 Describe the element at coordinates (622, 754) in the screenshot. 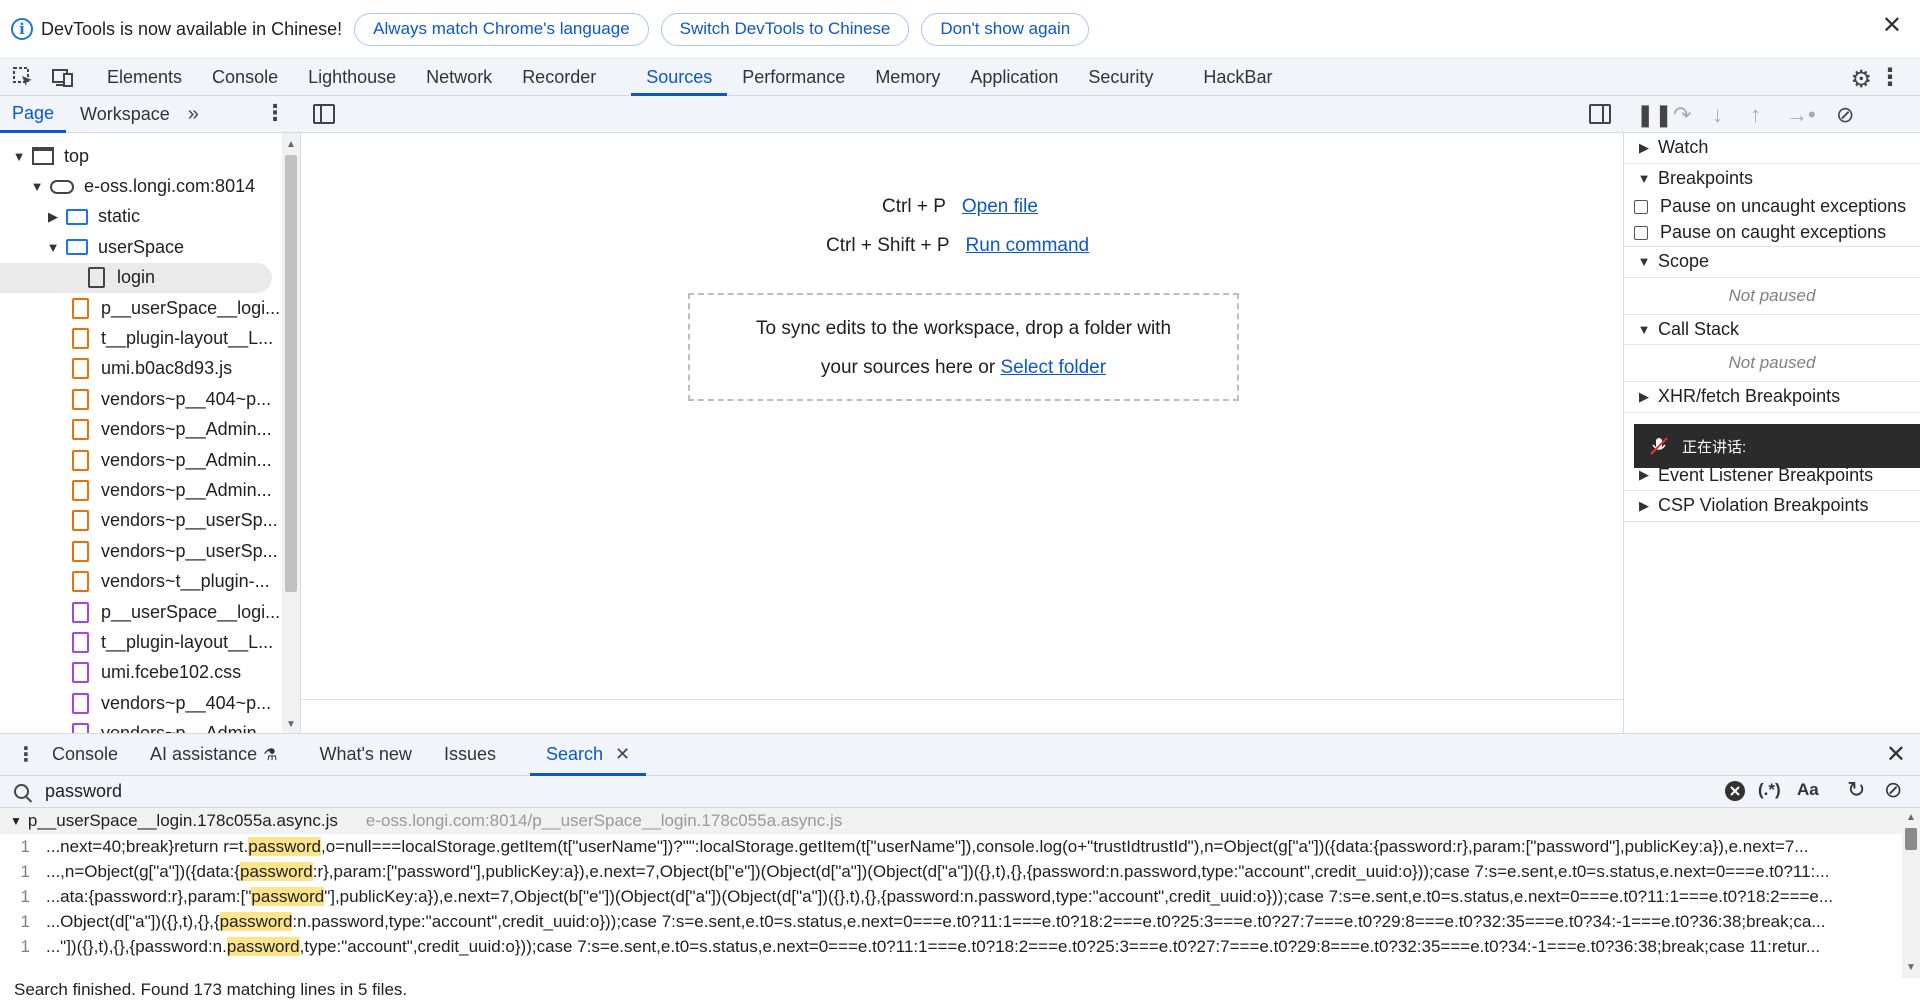

I see `close-search-tab-icon: ✕` at that location.